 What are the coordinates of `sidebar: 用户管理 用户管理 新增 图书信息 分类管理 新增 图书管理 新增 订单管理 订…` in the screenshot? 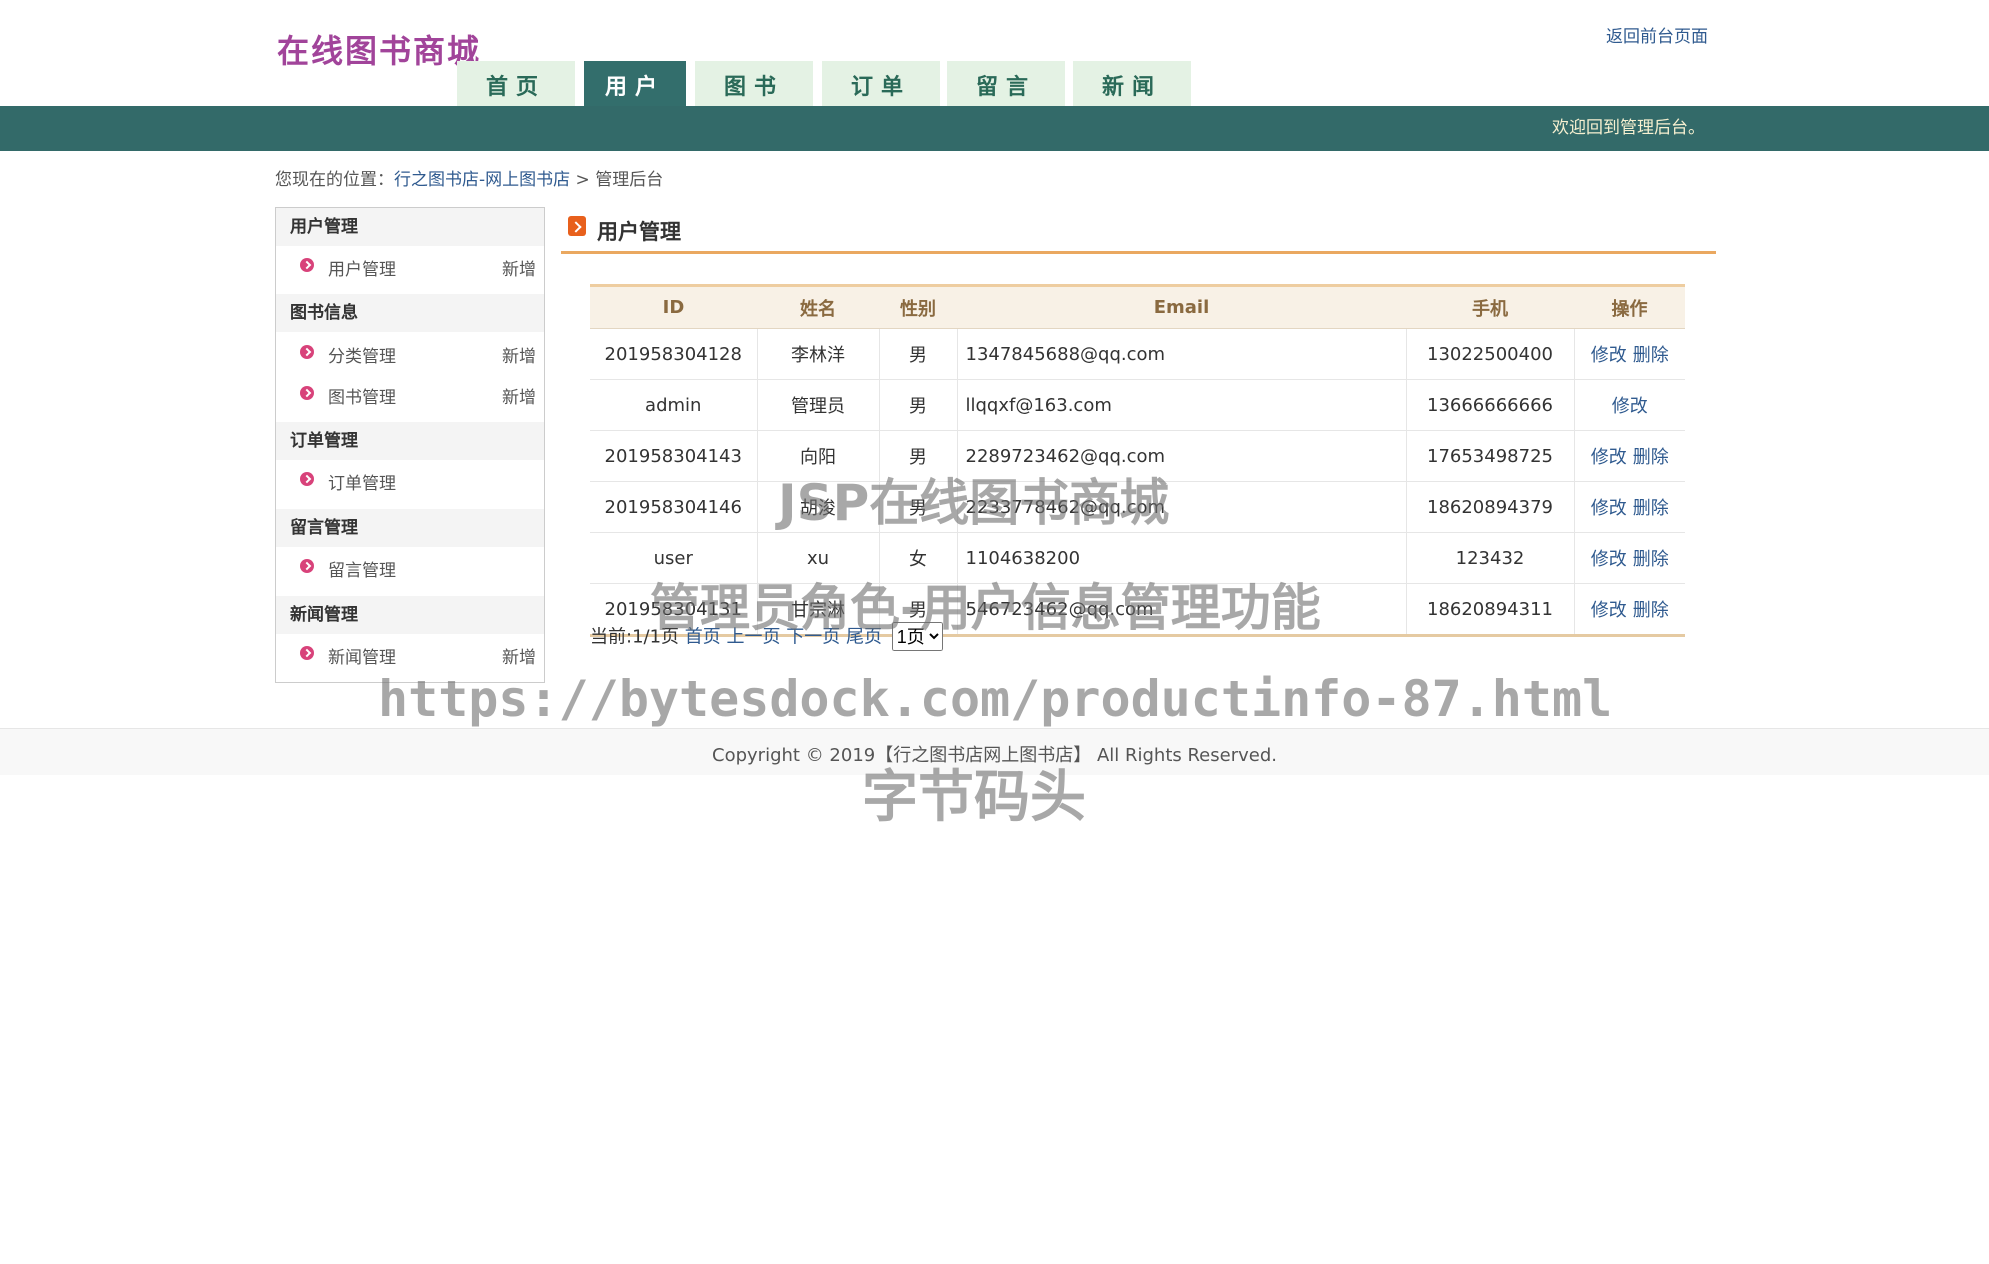 It's located at (410, 445).